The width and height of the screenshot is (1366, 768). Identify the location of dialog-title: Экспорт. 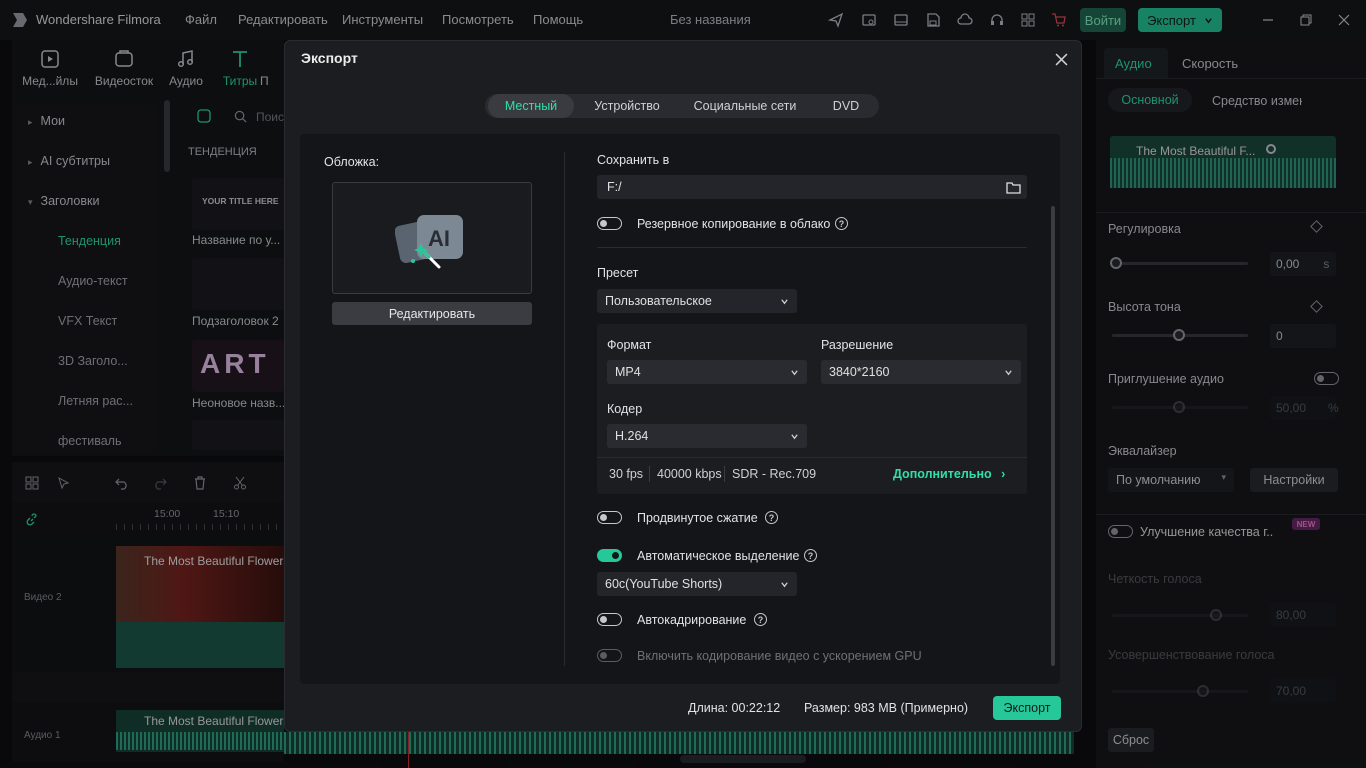
(329, 58).